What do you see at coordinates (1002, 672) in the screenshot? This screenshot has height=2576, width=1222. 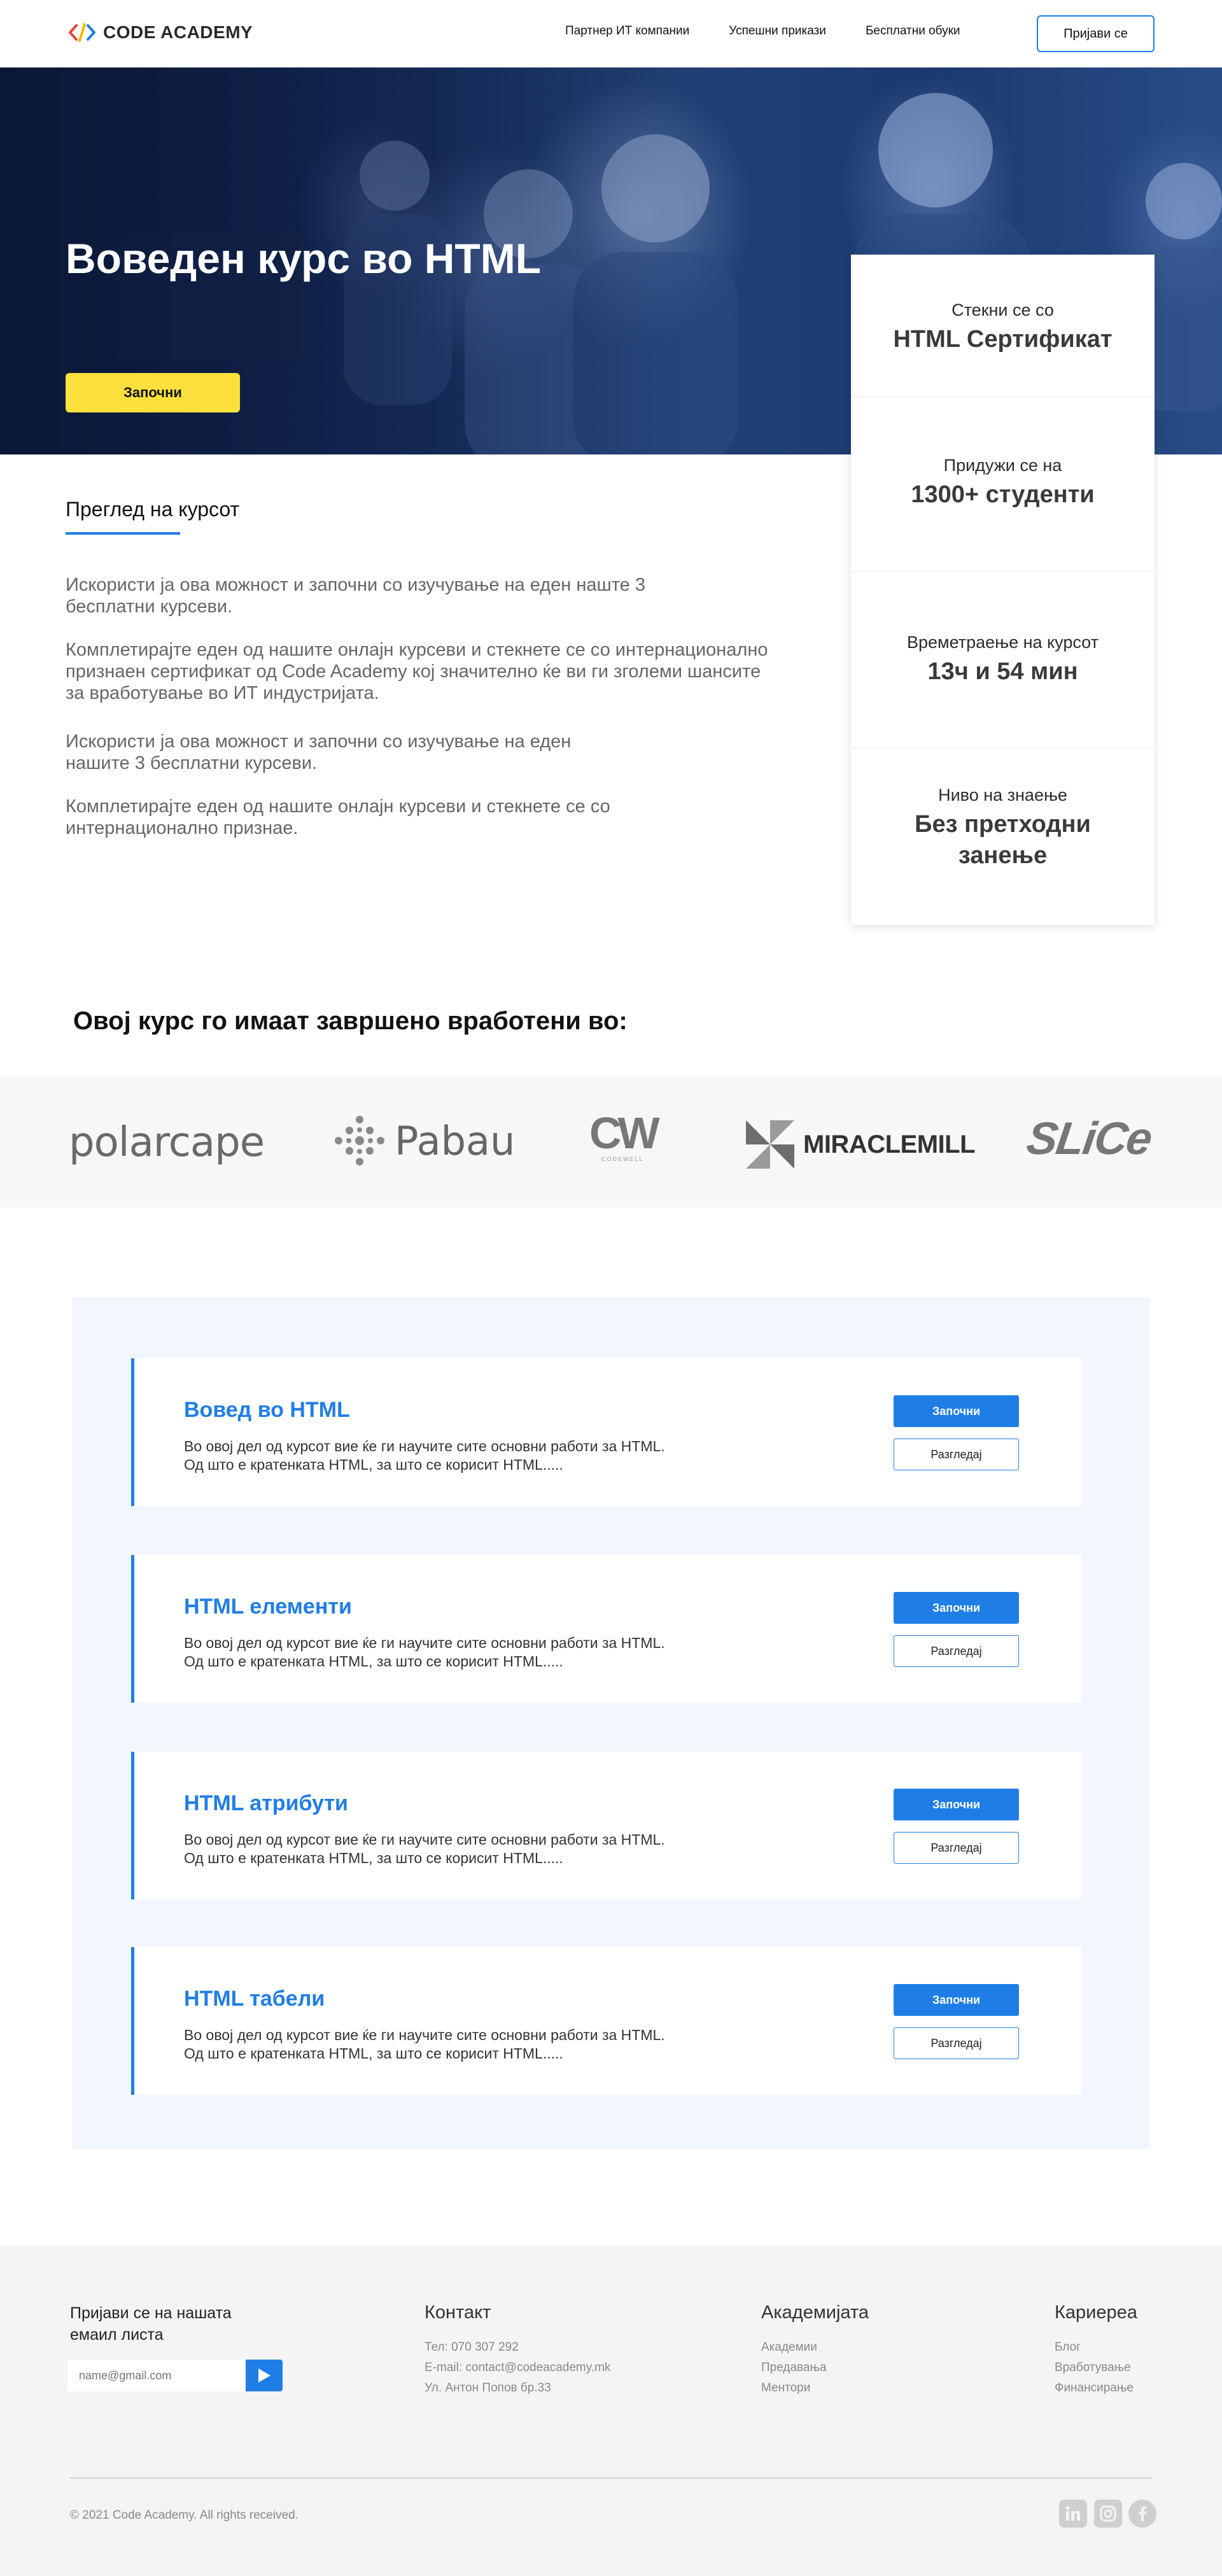 I see `stat-value: 13ч и 54 мин` at bounding box center [1002, 672].